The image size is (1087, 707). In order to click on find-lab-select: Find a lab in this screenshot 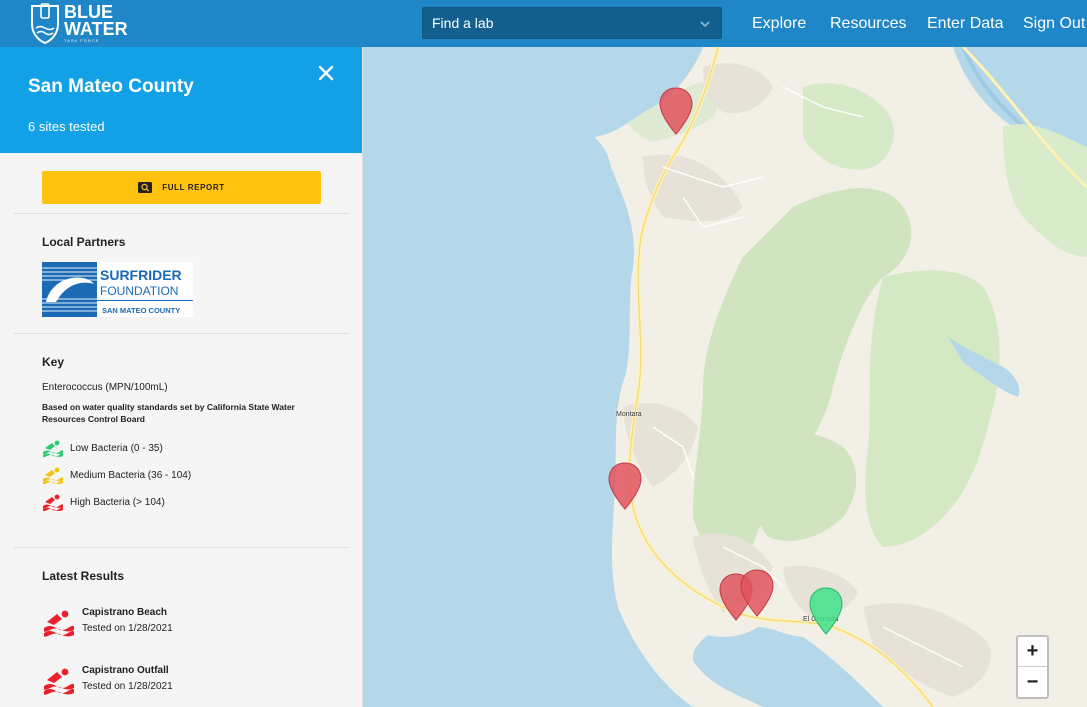, I will do `click(572, 23)`.